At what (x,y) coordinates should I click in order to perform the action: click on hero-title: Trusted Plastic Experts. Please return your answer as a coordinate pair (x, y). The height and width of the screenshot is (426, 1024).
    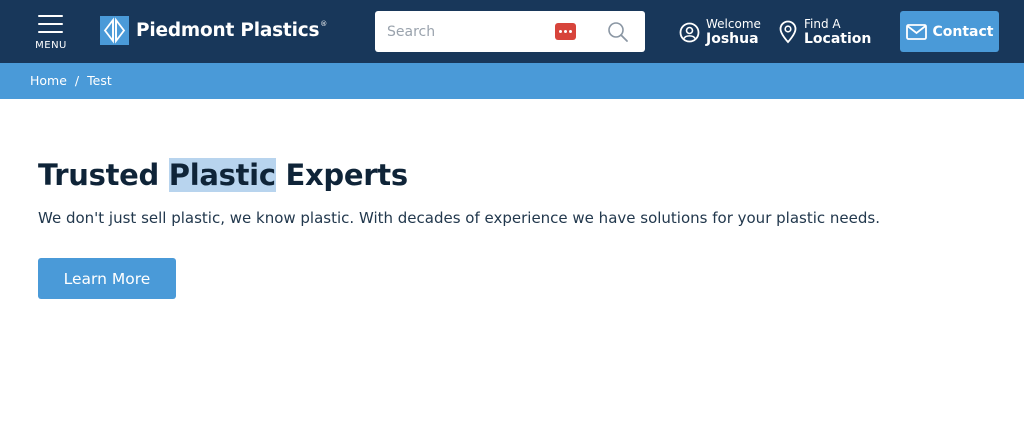
    Looking at the image, I should click on (223, 175).